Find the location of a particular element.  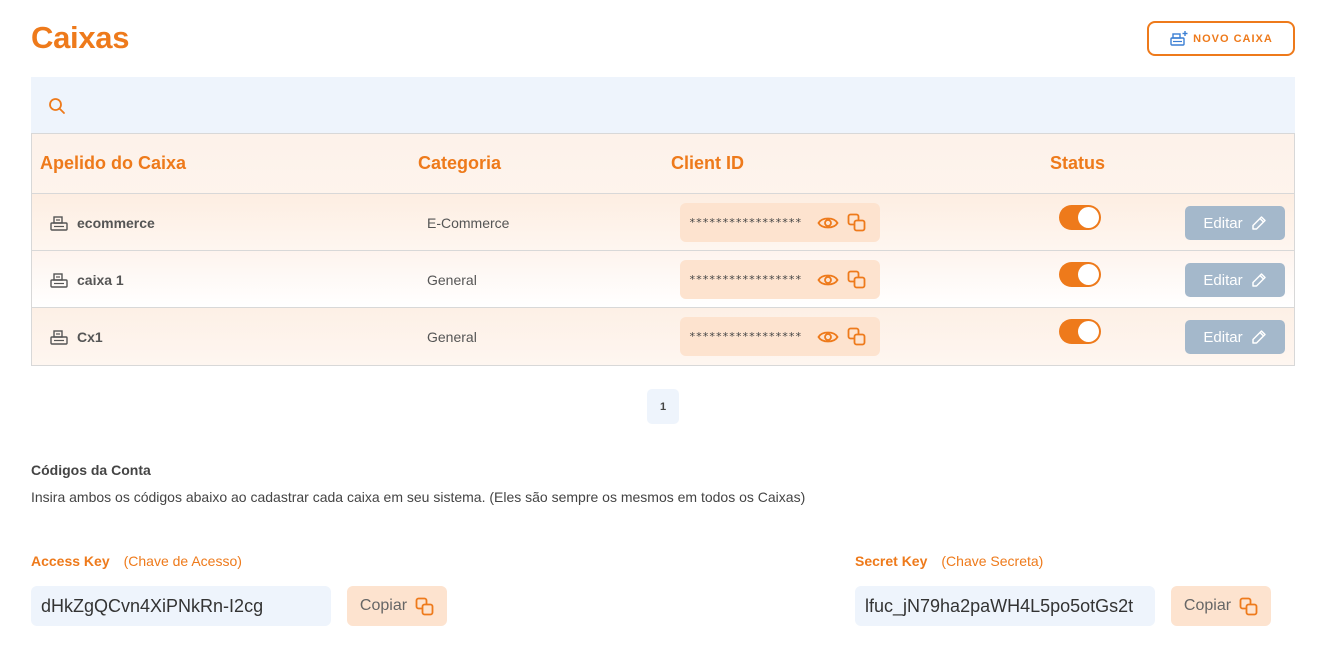

new-caixa-button: NOVO CAIXA is located at coordinates (1221, 38).